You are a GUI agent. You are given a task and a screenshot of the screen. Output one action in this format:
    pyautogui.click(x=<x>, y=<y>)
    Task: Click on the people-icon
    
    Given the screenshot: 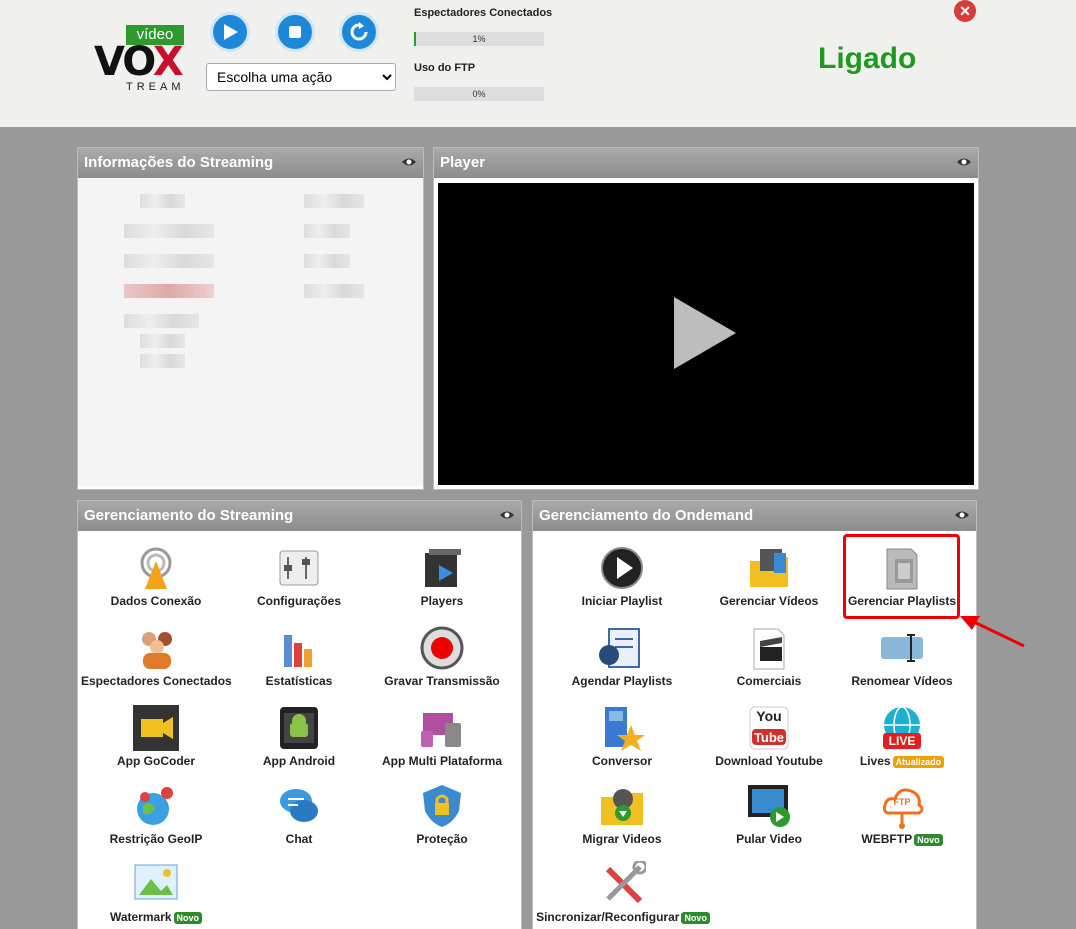 What is the action you would take?
    pyautogui.click(x=156, y=648)
    